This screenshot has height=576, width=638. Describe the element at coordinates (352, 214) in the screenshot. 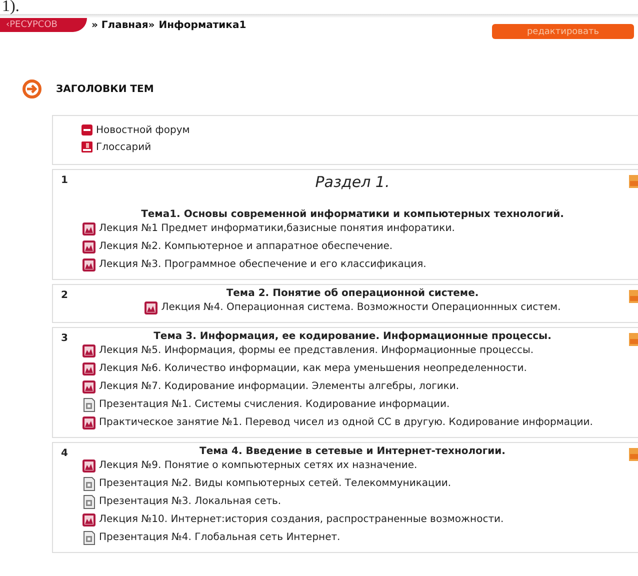

I see `topic-title: Тема1. Основы современной информатики и компьютерных технологий.` at that location.